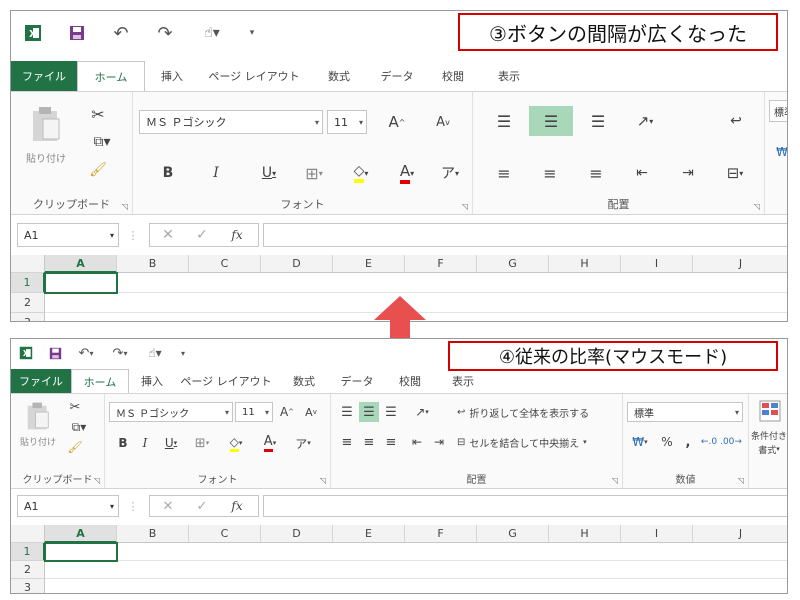  I want to click on number-format-combo: 標準 ▾, so click(685, 412).